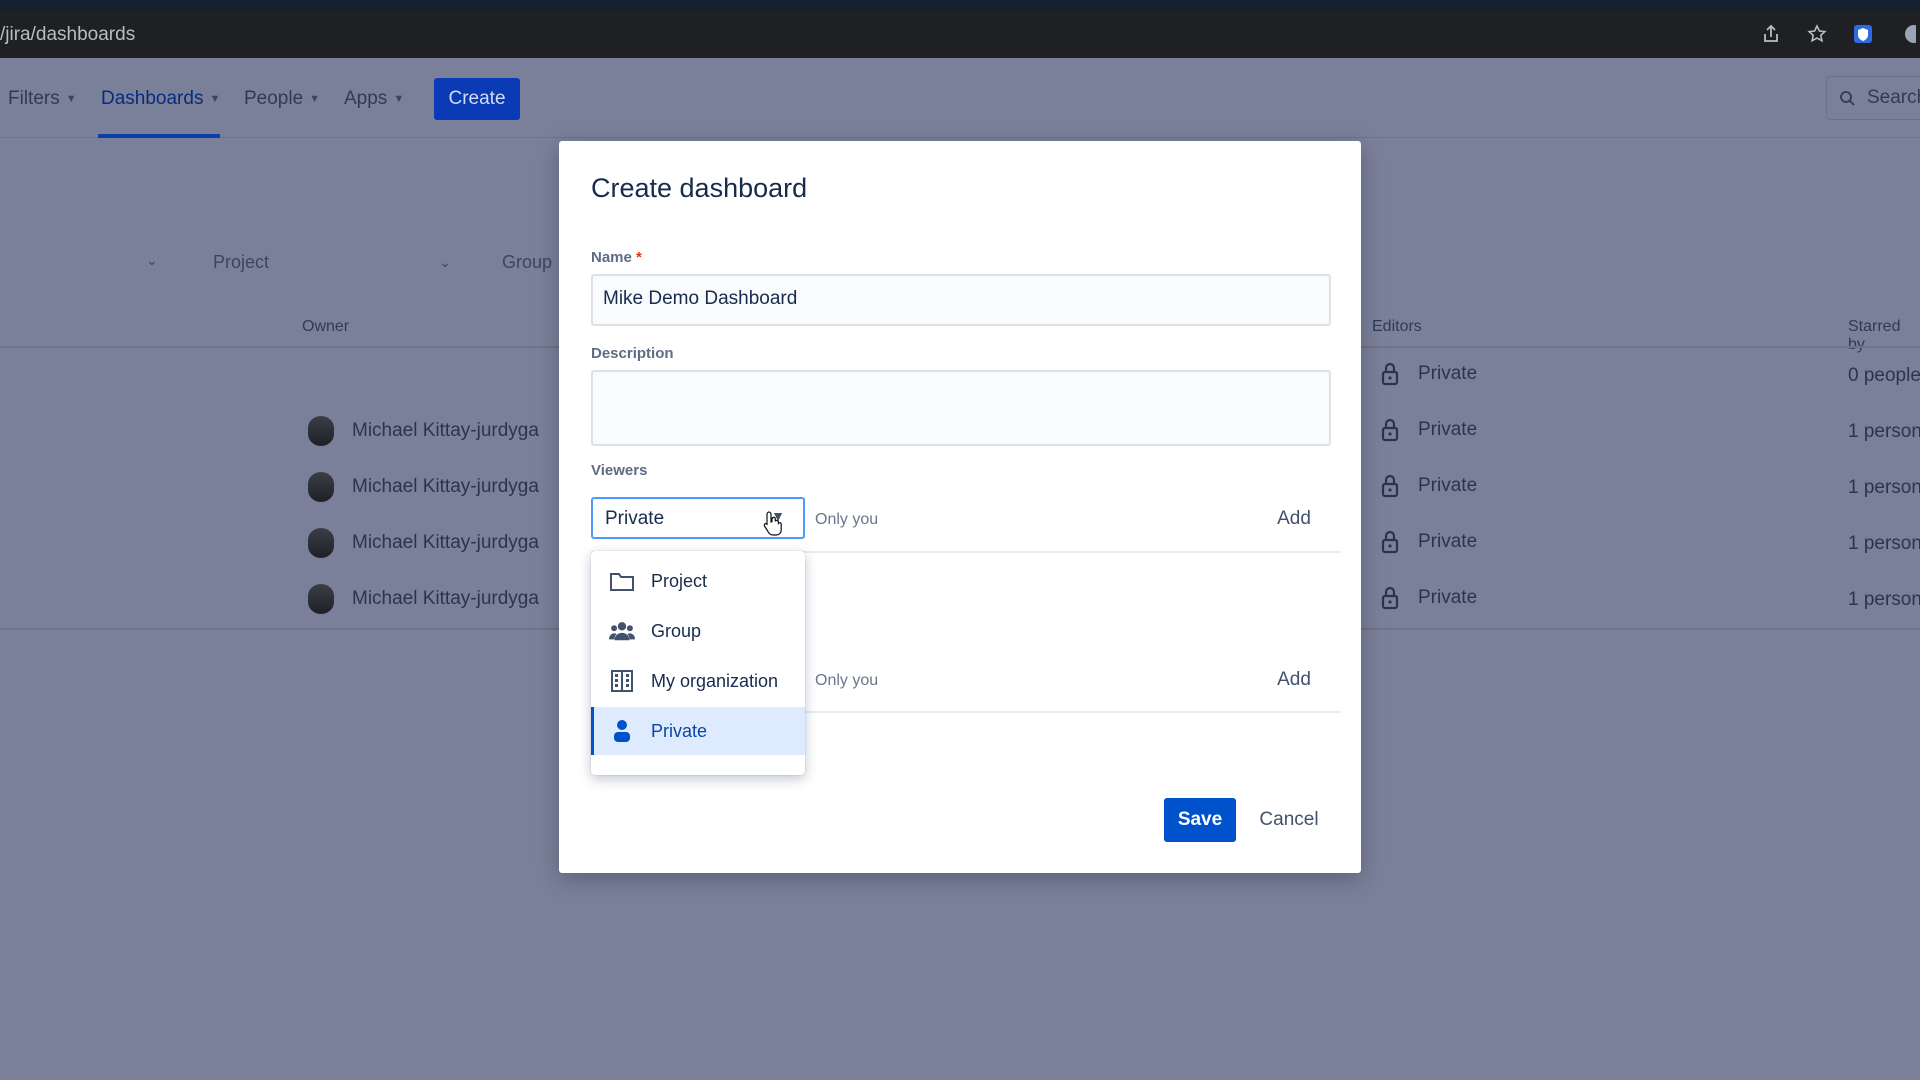 Image resolution: width=1920 pixels, height=1080 pixels. I want to click on dropdown-option-group: Group, so click(698, 631).